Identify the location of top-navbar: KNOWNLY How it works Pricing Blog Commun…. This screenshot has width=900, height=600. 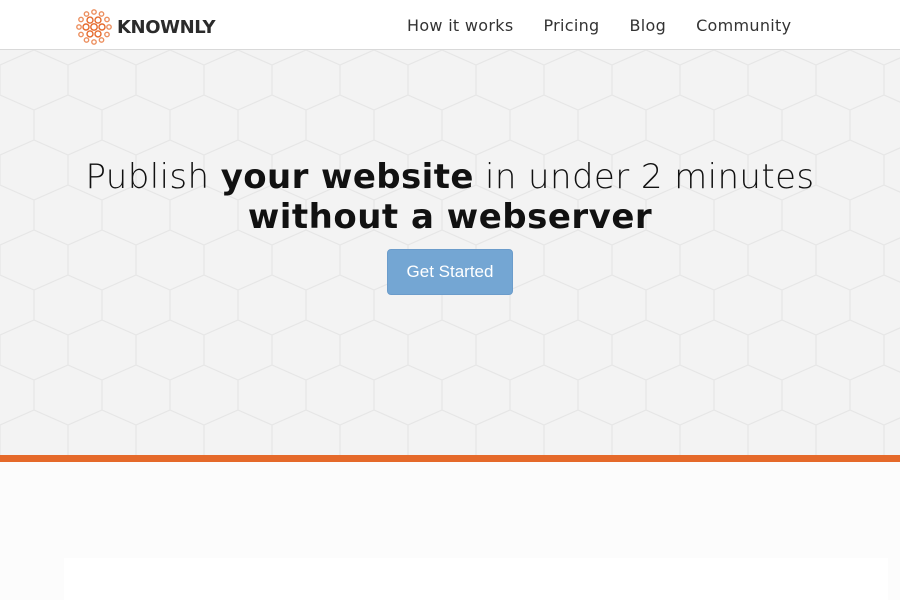
(450, 25).